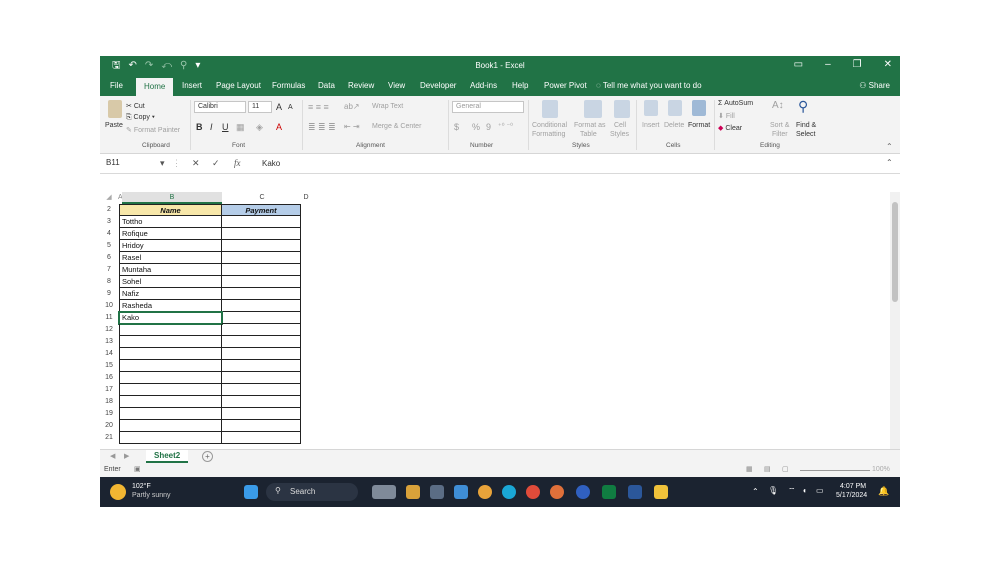  I want to click on sort-filter-icon: A↕, so click(778, 105).